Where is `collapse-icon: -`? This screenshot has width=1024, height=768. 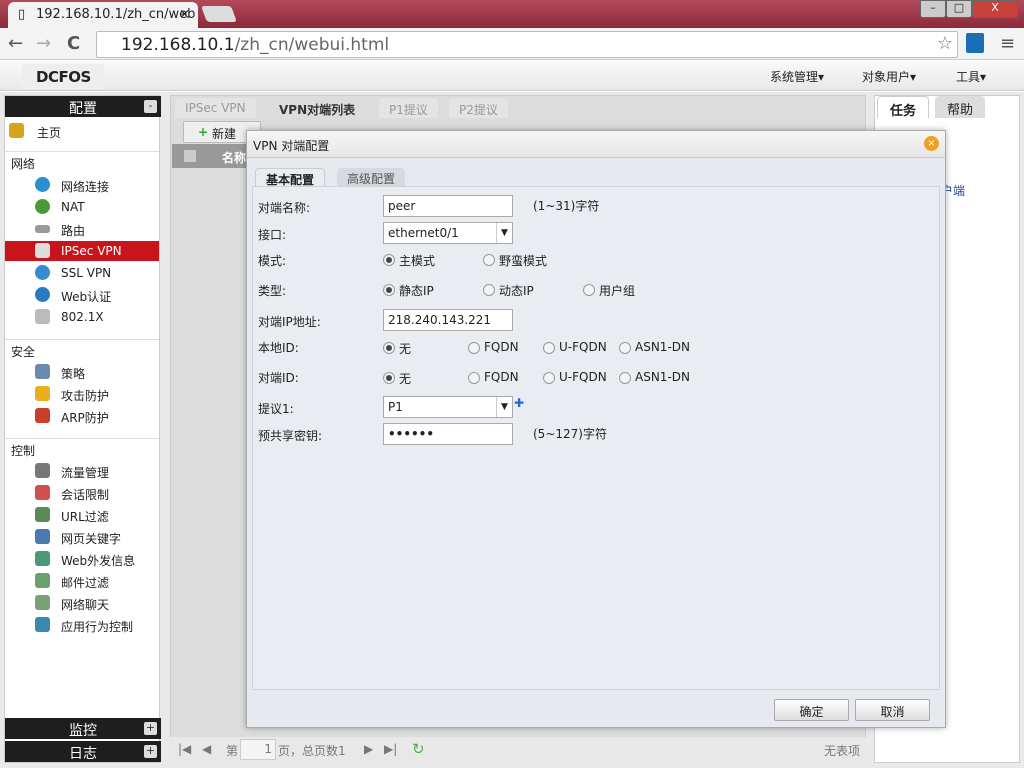 collapse-icon: - is located at coordinates (150, 106).